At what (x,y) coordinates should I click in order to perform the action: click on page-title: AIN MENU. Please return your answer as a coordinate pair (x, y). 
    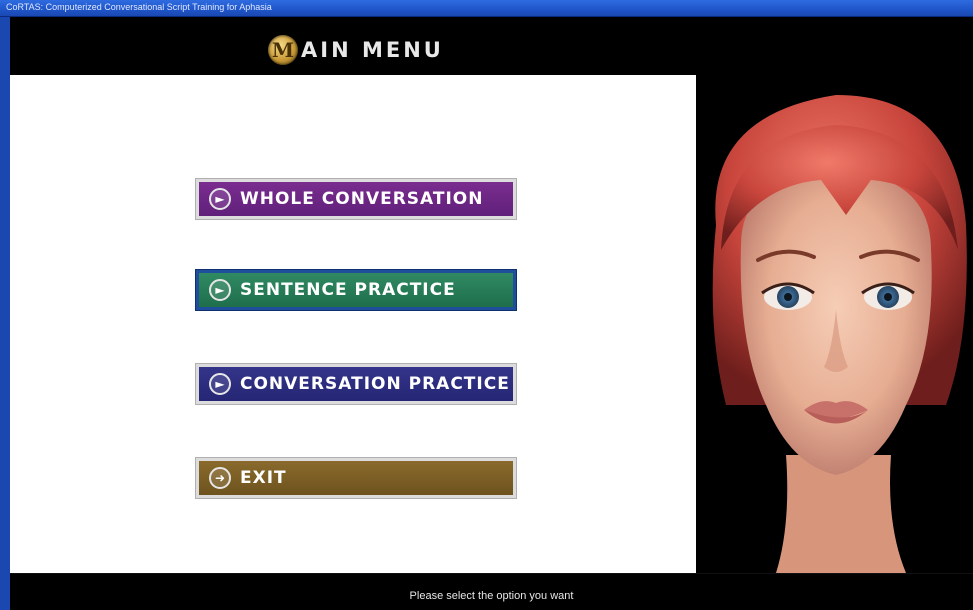
    Looking at the image, I should click on (372, 50).